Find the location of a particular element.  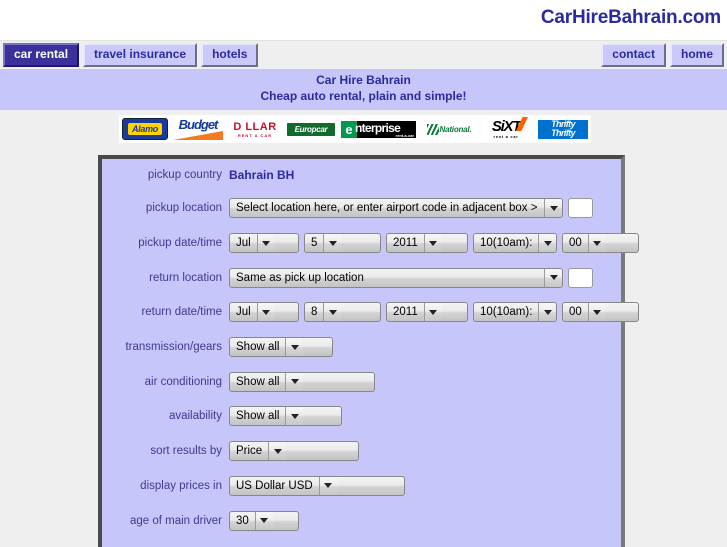

label-pickup-datetime: pickup date/time is located at coordinates (180, 243).